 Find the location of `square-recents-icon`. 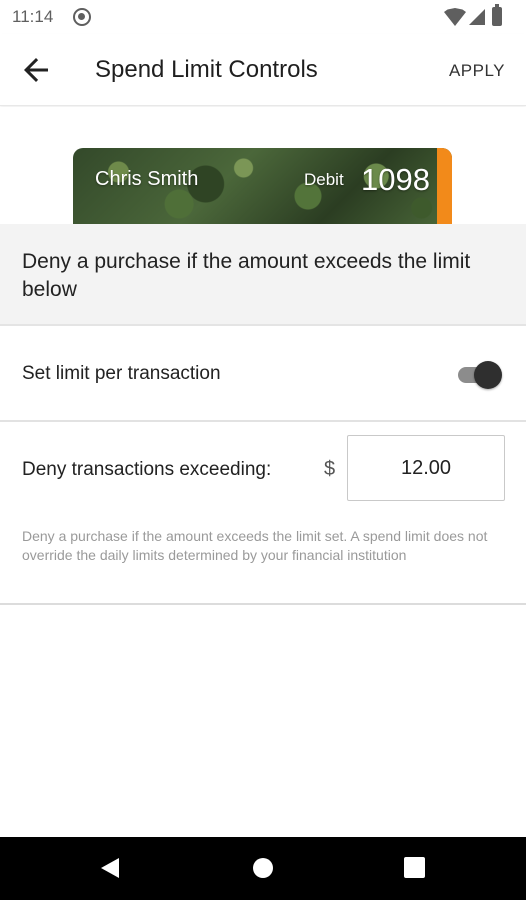

square-recents-icon is located at coordinates (414, 867).